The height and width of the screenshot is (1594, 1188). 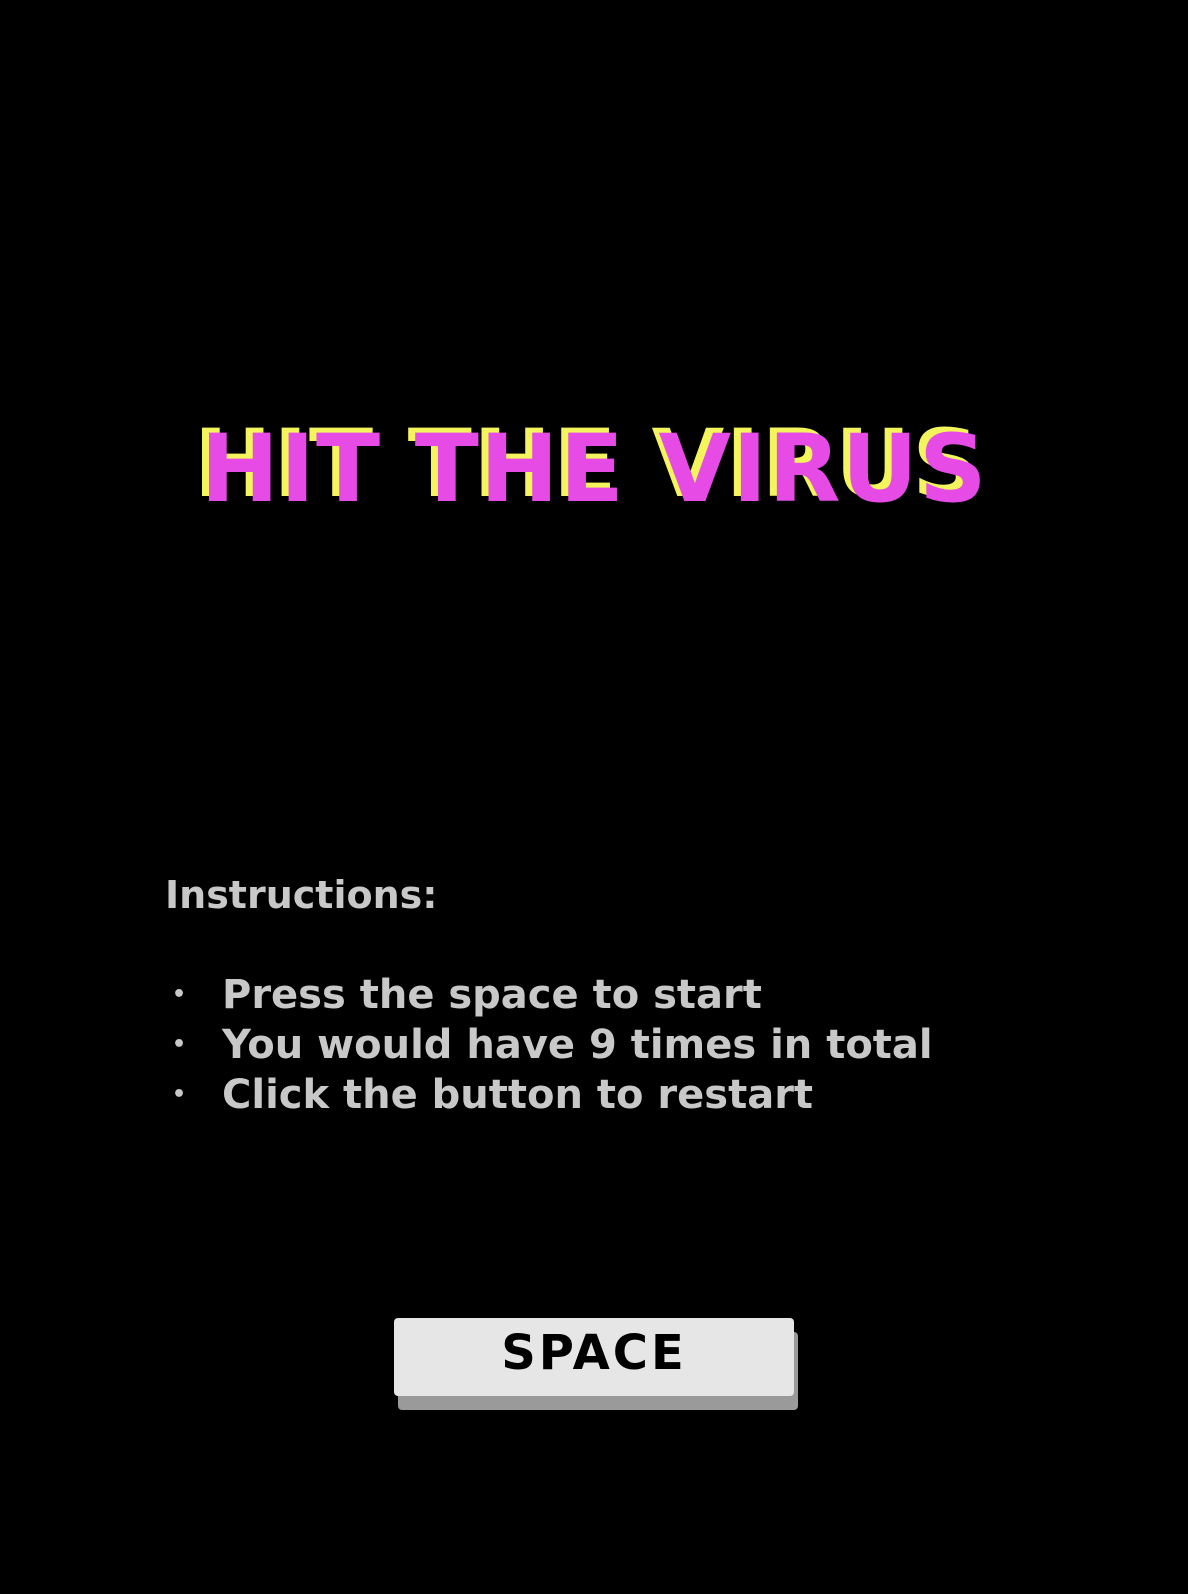 What do you see at coordinates (594, 469) in the screenshot?
I see `game-title: HIT THE VIRUS` at bounding box center [594, 469].